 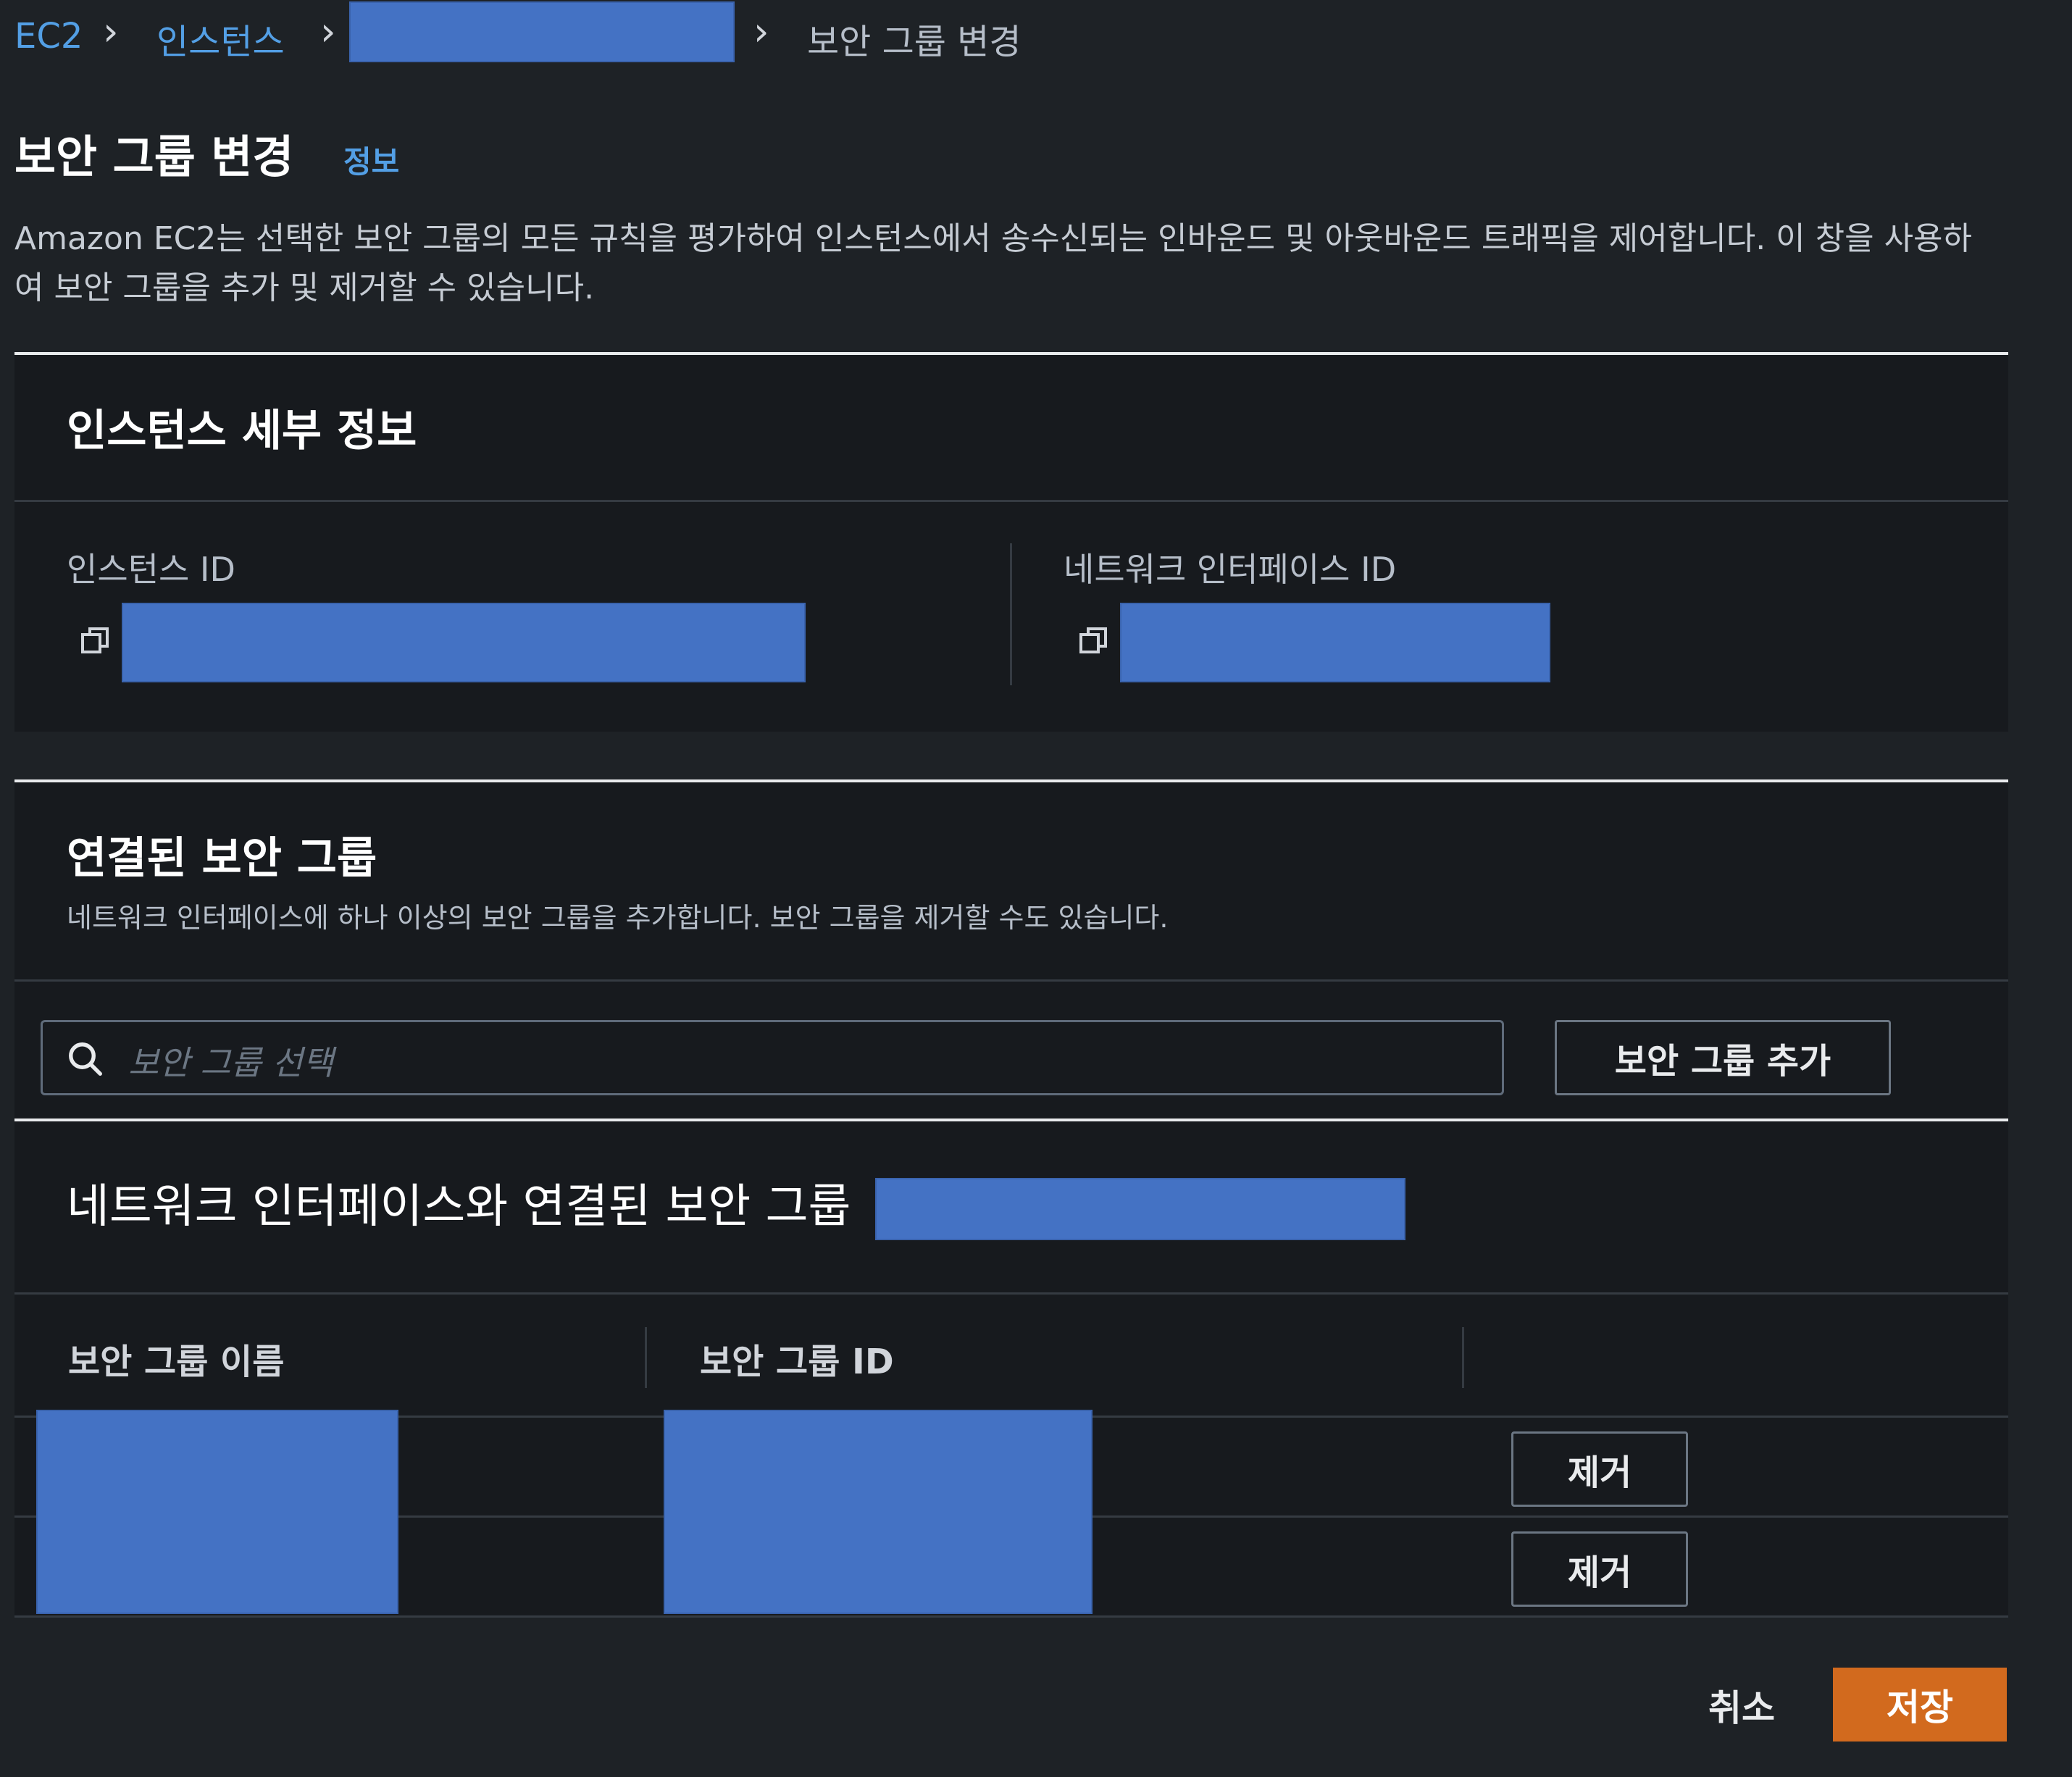 I want to click on table-row-divider, so click(x=1011, y=1616).